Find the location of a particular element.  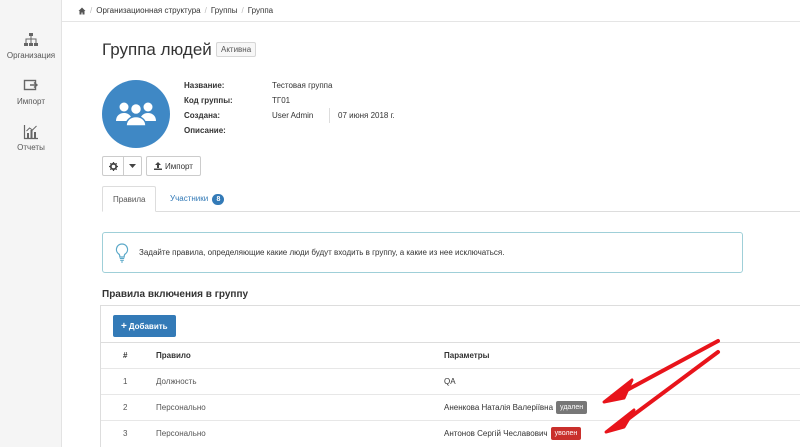

lightbulb-icon is located at coordinates (122, 252).